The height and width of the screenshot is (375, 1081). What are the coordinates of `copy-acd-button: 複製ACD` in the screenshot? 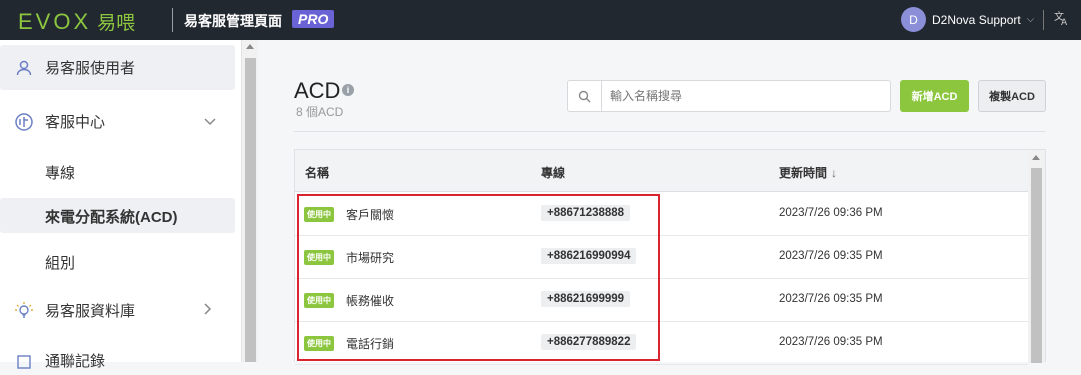 It's located at (1012, 96).